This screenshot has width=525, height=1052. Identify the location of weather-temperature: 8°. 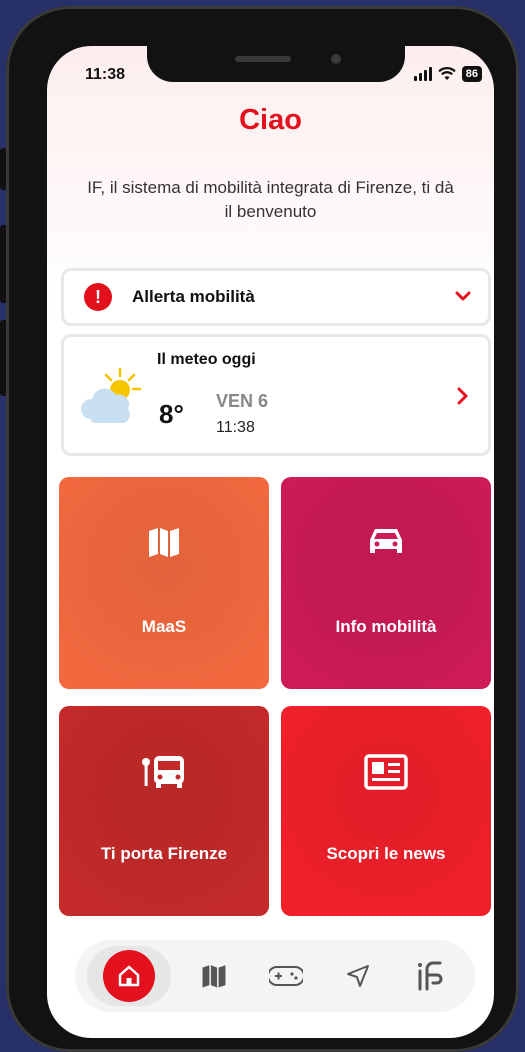
(171, 414).